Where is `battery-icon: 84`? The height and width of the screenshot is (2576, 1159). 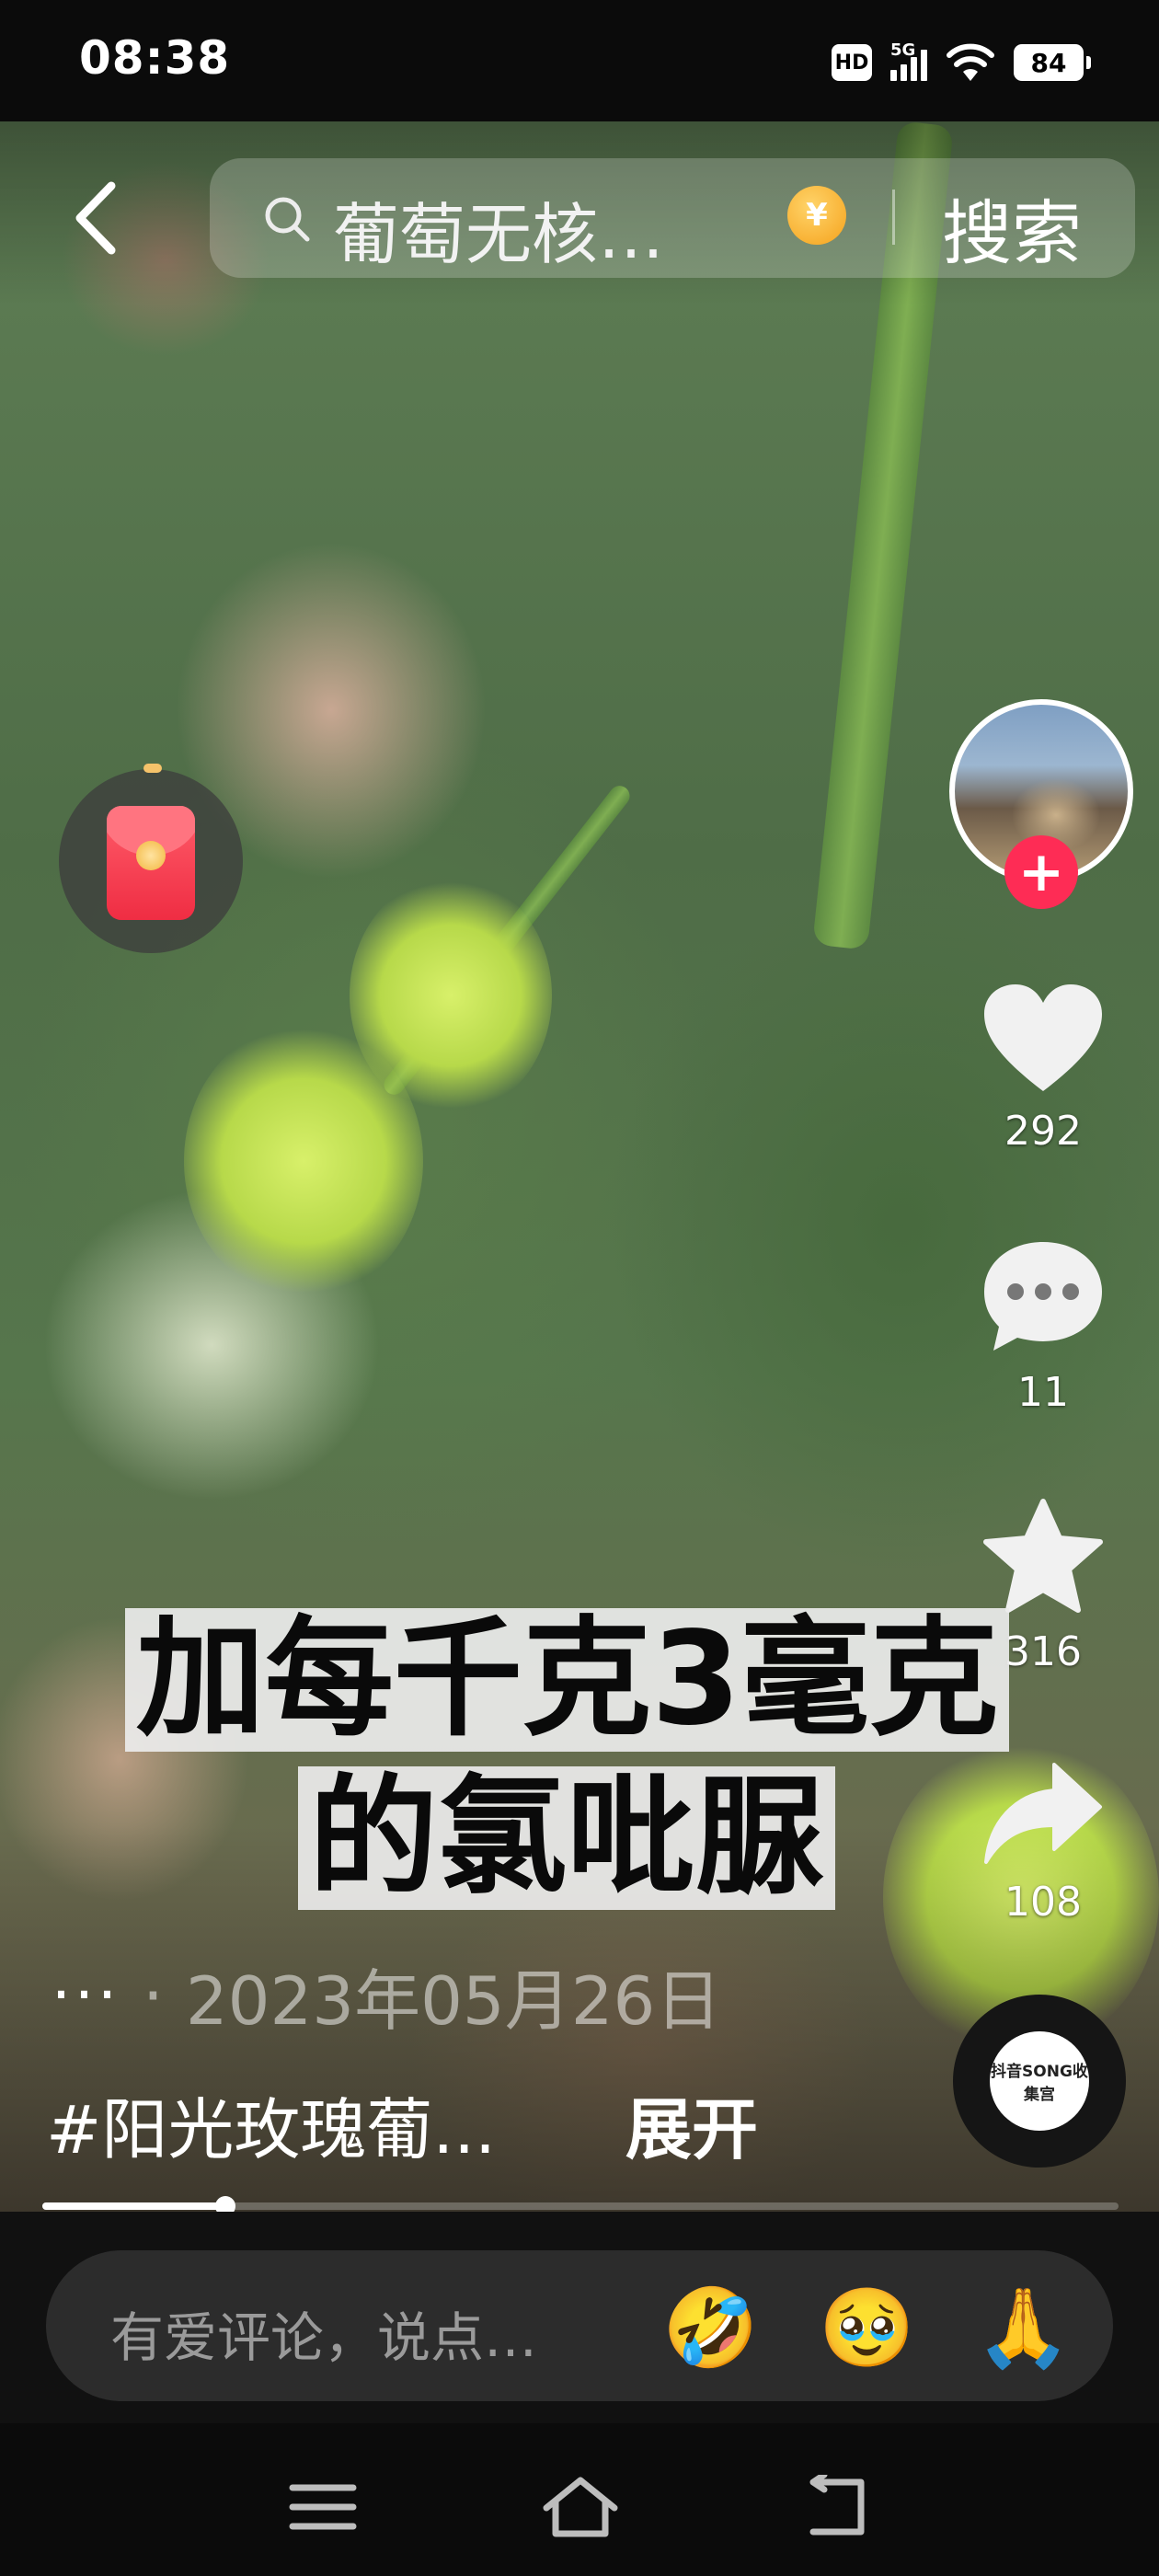 battery-icon: 84 is located at coordinates (1052, 62).